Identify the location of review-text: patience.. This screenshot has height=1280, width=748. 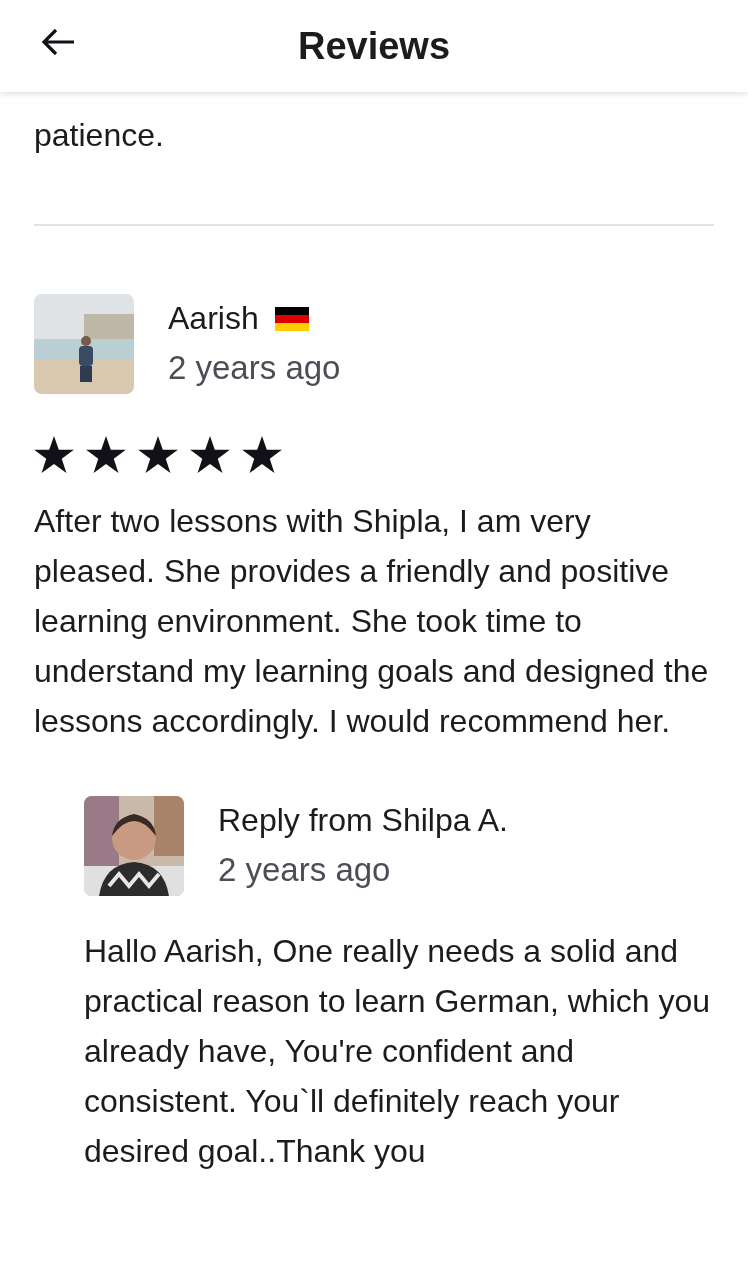
(99, 135).